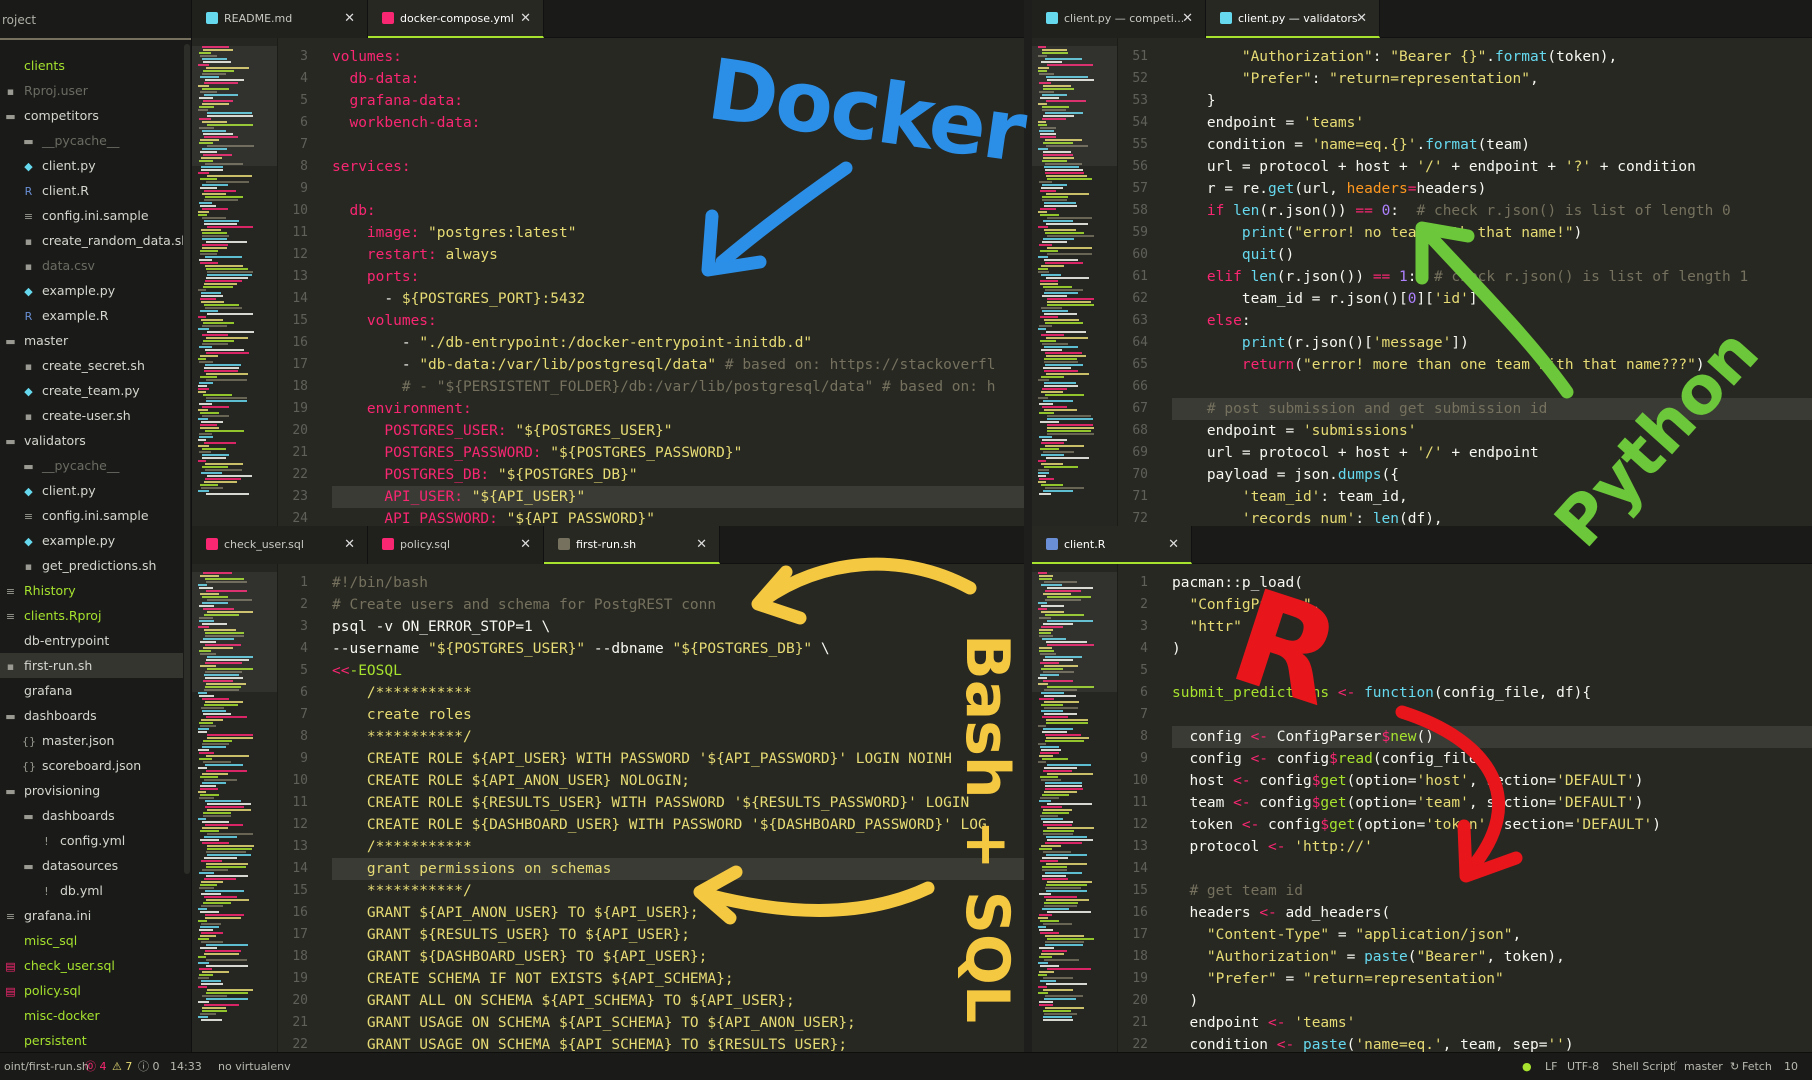 The height and width of the screenshot is (1080, 1812). What do you see at coordinates (1237, 891) in the screenshot?
I see `code-token: # get team id` at bounding box center [1237, 891].